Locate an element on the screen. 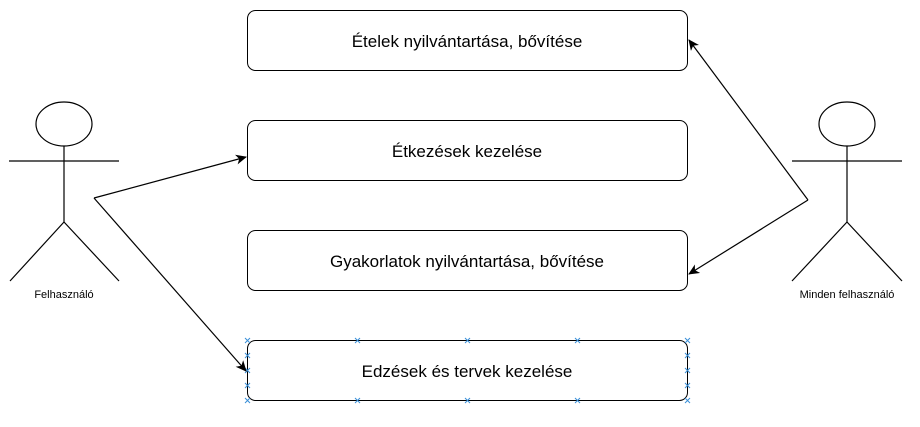 This screenshot has width=920, height=427. use-case-label: Gyakorlatok nyilvántartása, bővítése is located at coordinates (467, 261).